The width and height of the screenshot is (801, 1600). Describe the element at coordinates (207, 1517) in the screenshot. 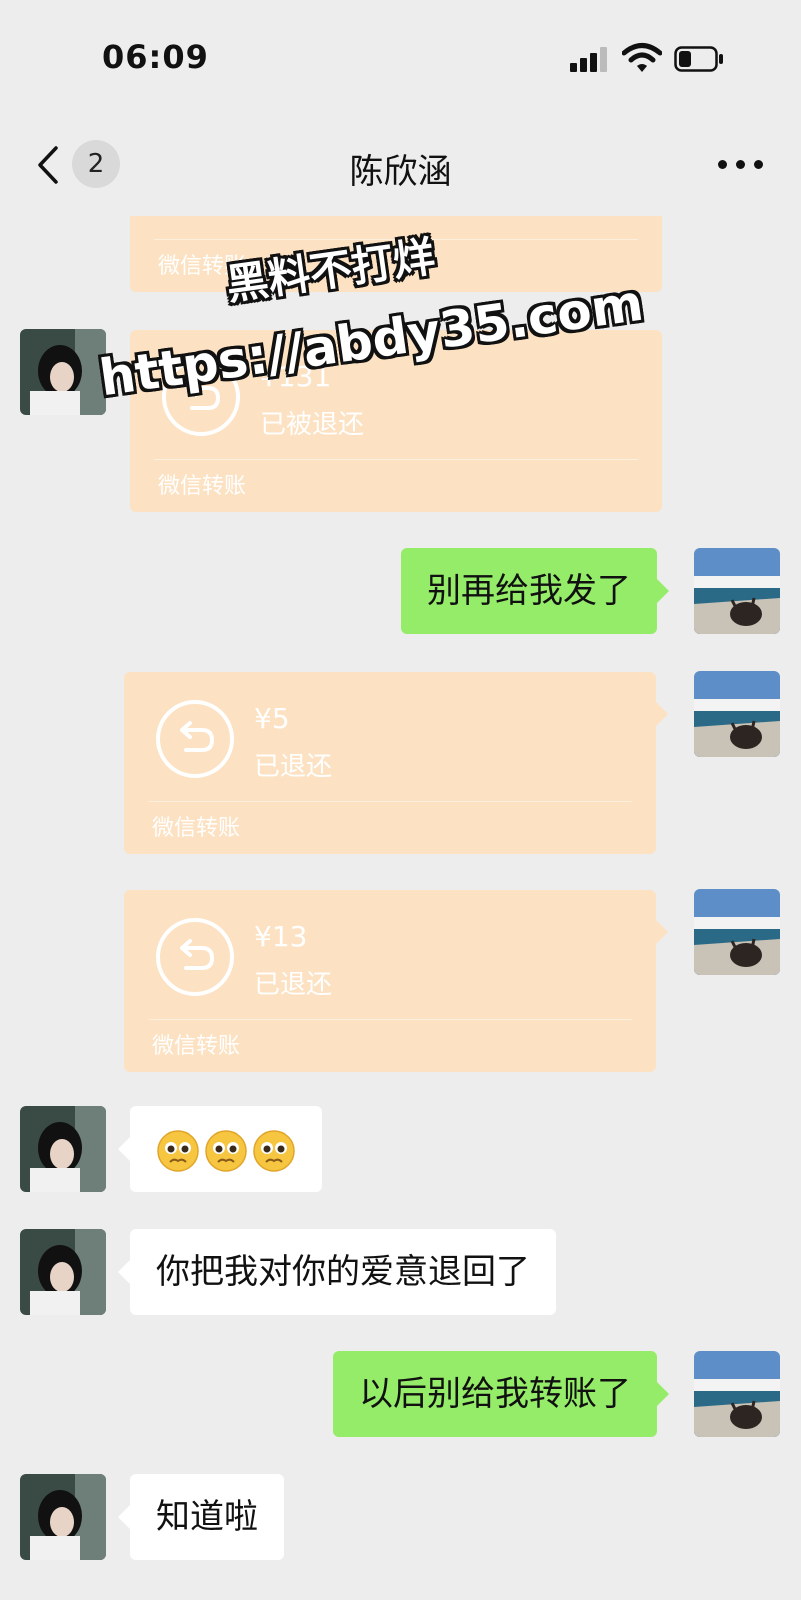

I see `message-text: 知道啦` at that location.